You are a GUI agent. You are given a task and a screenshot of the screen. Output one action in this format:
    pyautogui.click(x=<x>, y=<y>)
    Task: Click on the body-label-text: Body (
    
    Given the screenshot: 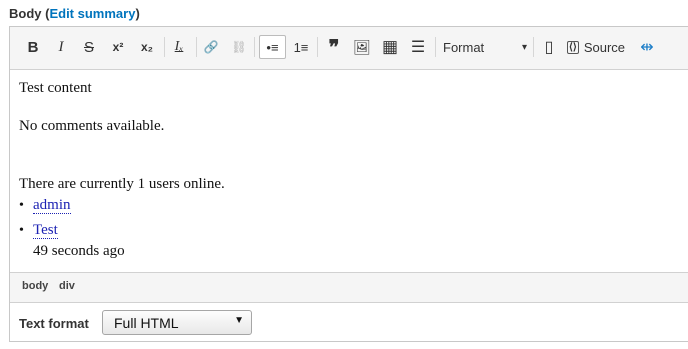 What is the action you would take?
    pyautogui.click(x=29, y=13)
    